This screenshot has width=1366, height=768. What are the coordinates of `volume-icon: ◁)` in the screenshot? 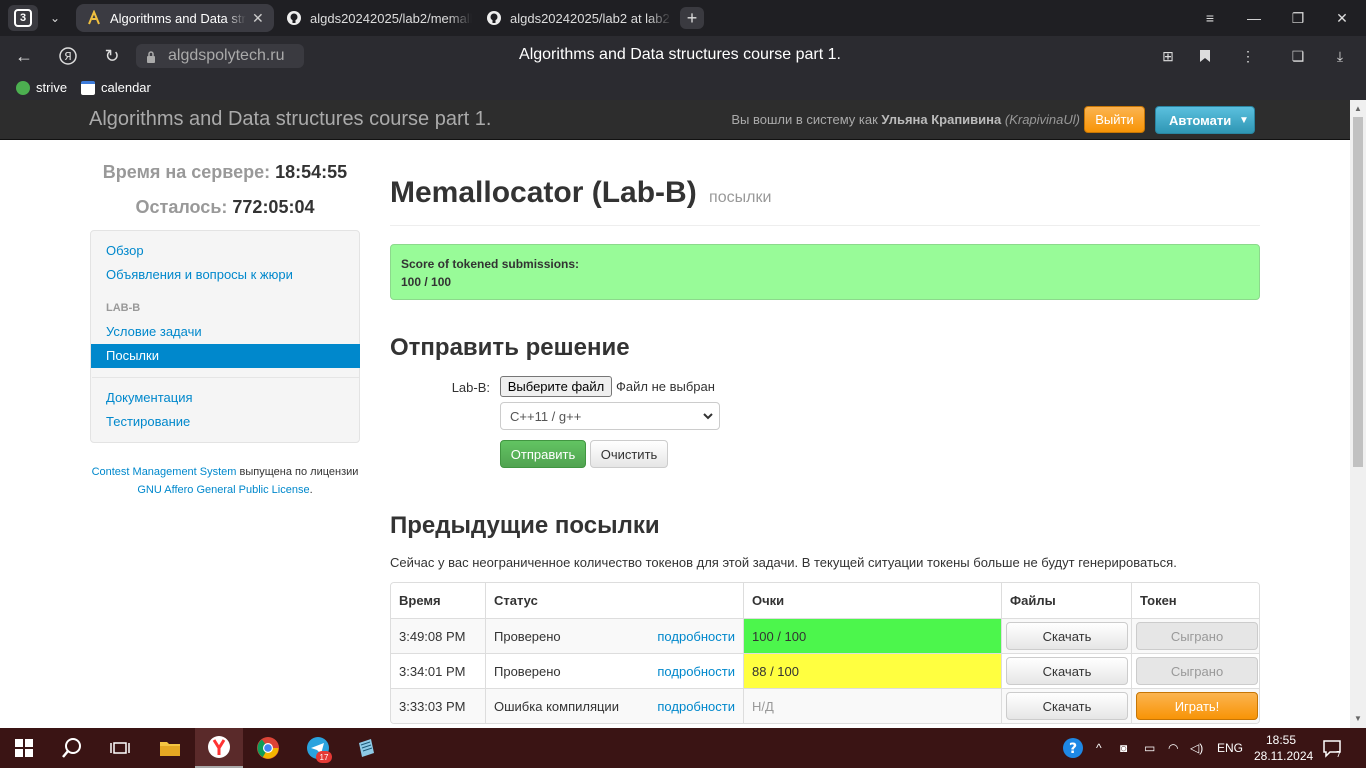 It's located at (1196, 748).